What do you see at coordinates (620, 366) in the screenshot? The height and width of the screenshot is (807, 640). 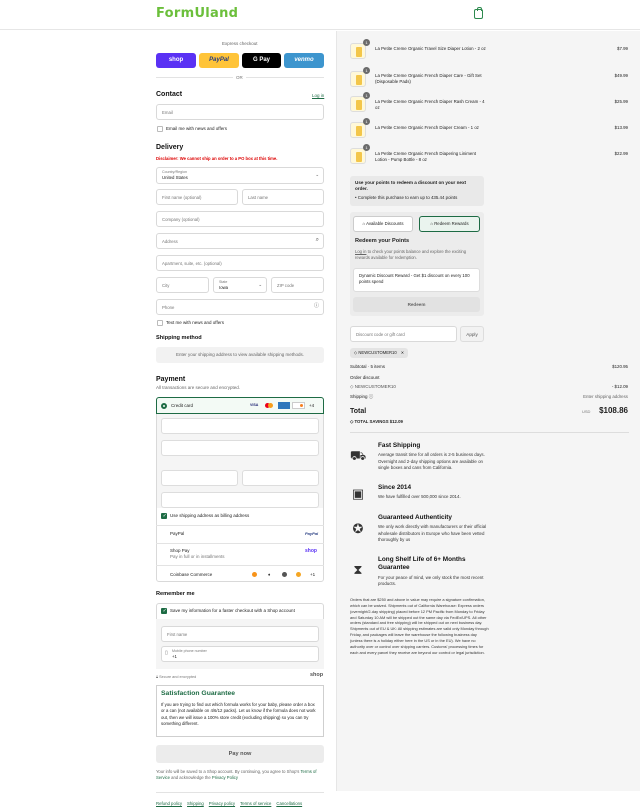 I see `subtotal-value: $120.95` at bounding box center [620, 366].